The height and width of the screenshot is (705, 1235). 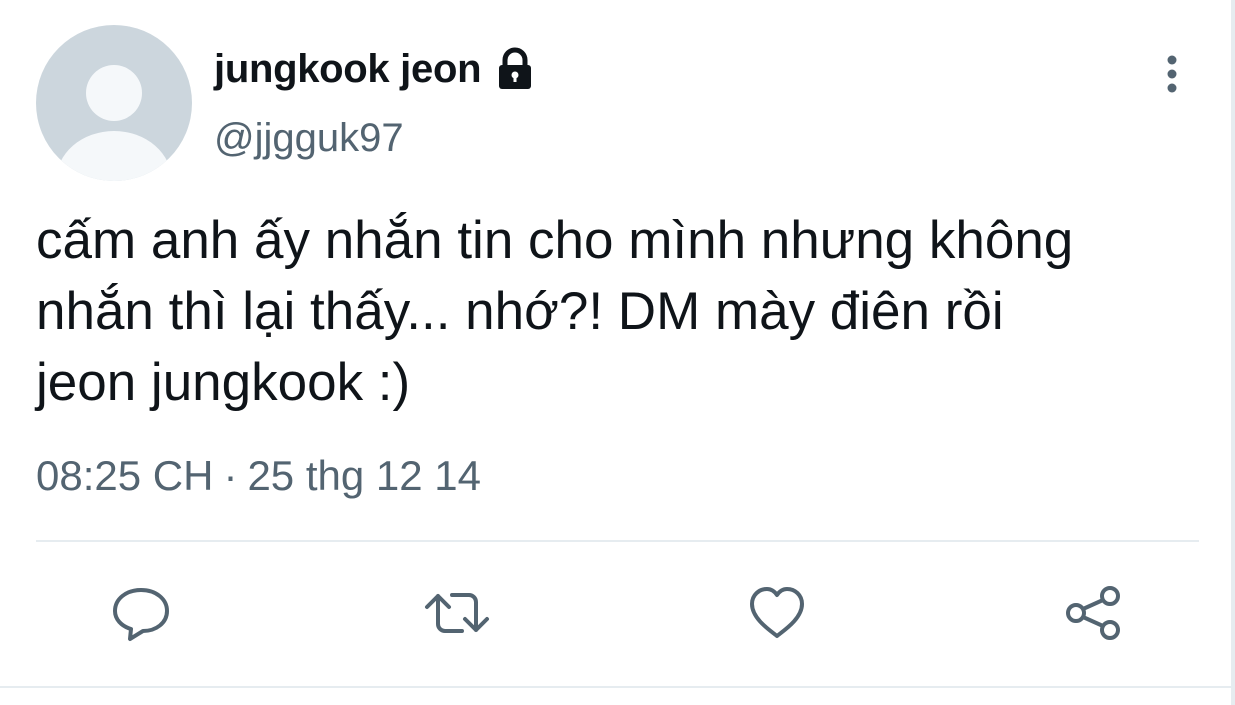 What do you see at coordinates (309, 138) in the screenshot?
I see `user-handle: @jjgguk97` at bounding box center [309, 138].